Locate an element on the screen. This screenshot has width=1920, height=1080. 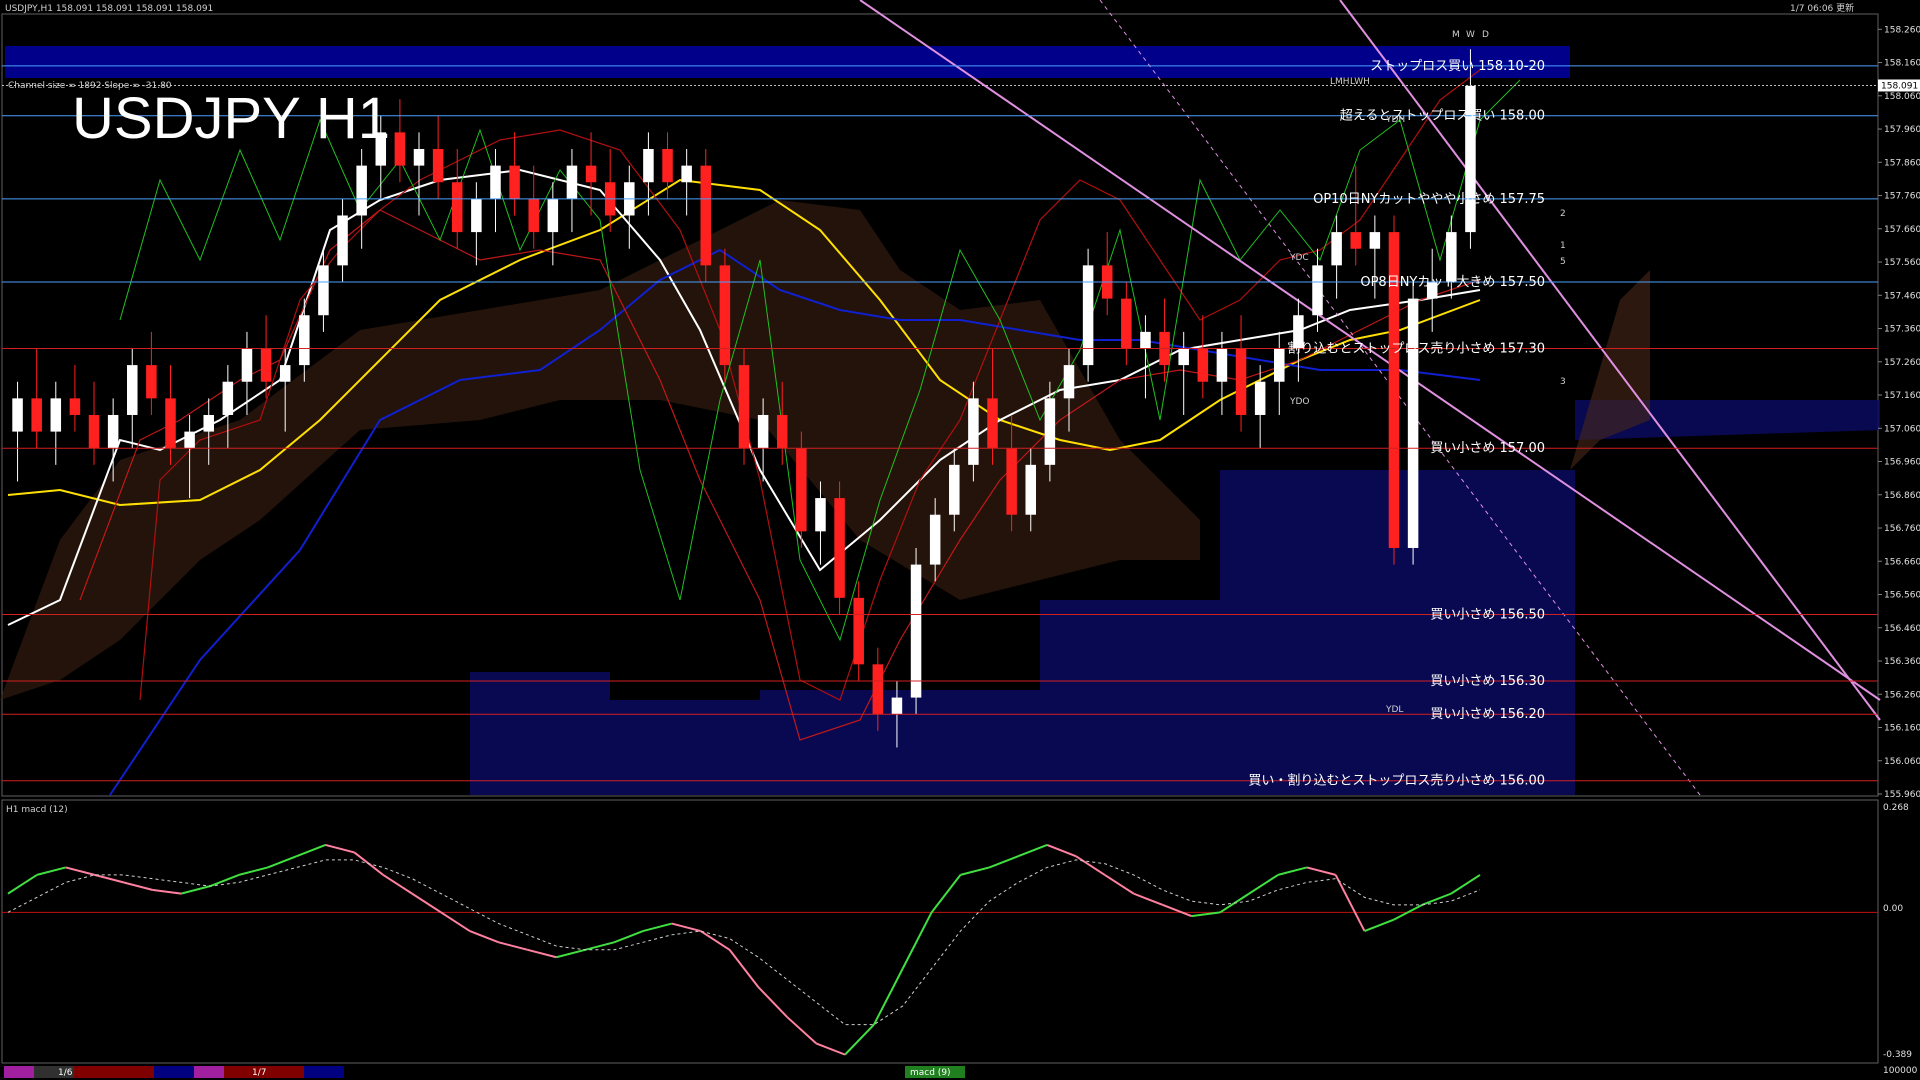
axis-tick-label: 156.760 is located at coordinates (1902, 529).